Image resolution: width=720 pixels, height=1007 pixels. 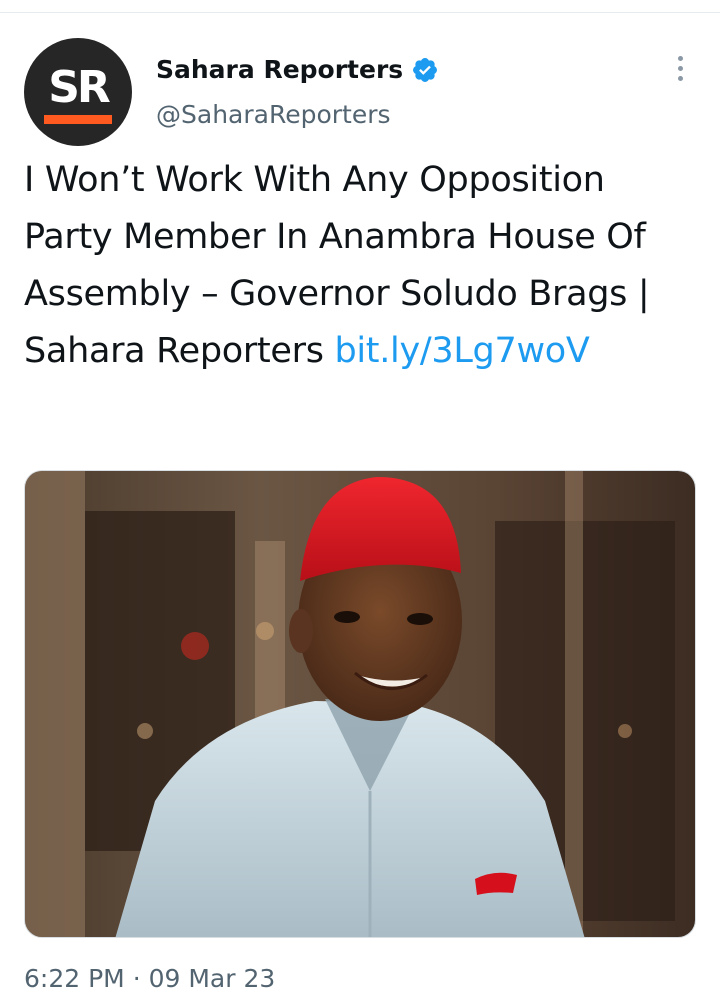 I want to click on user-handle: @SaharaReporters, so click(x=273, y=115).